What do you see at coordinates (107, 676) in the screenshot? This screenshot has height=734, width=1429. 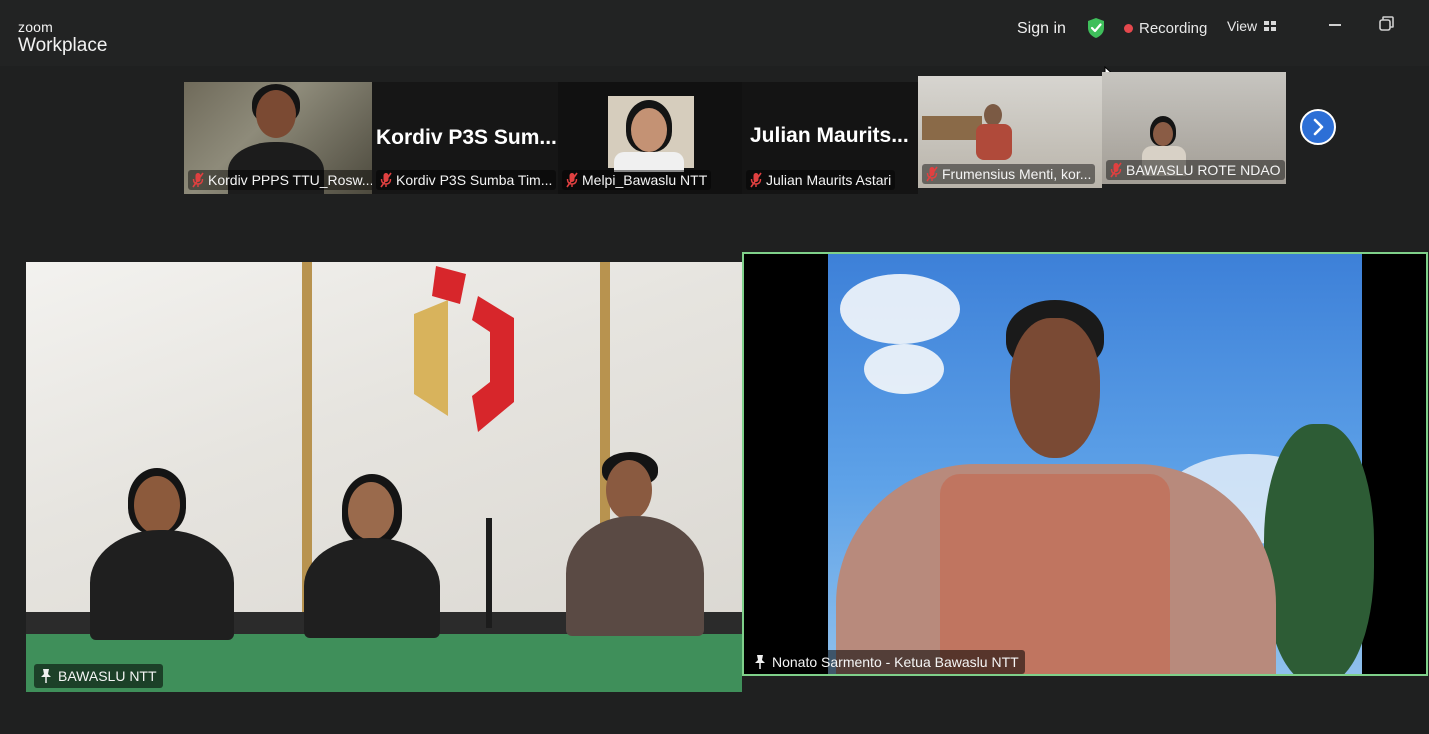 I see `tile-name: BAWASLU NTT` at bounding box center [107, 676].